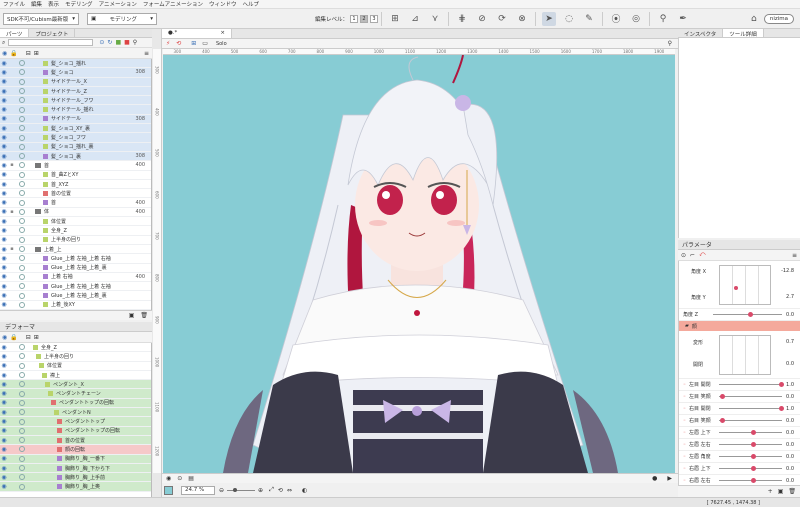 This screenshot has width=800, height=507. Describe the element at coordinates (146, 53) in the screenshot. I see `menu-icon: ≡` at that location.